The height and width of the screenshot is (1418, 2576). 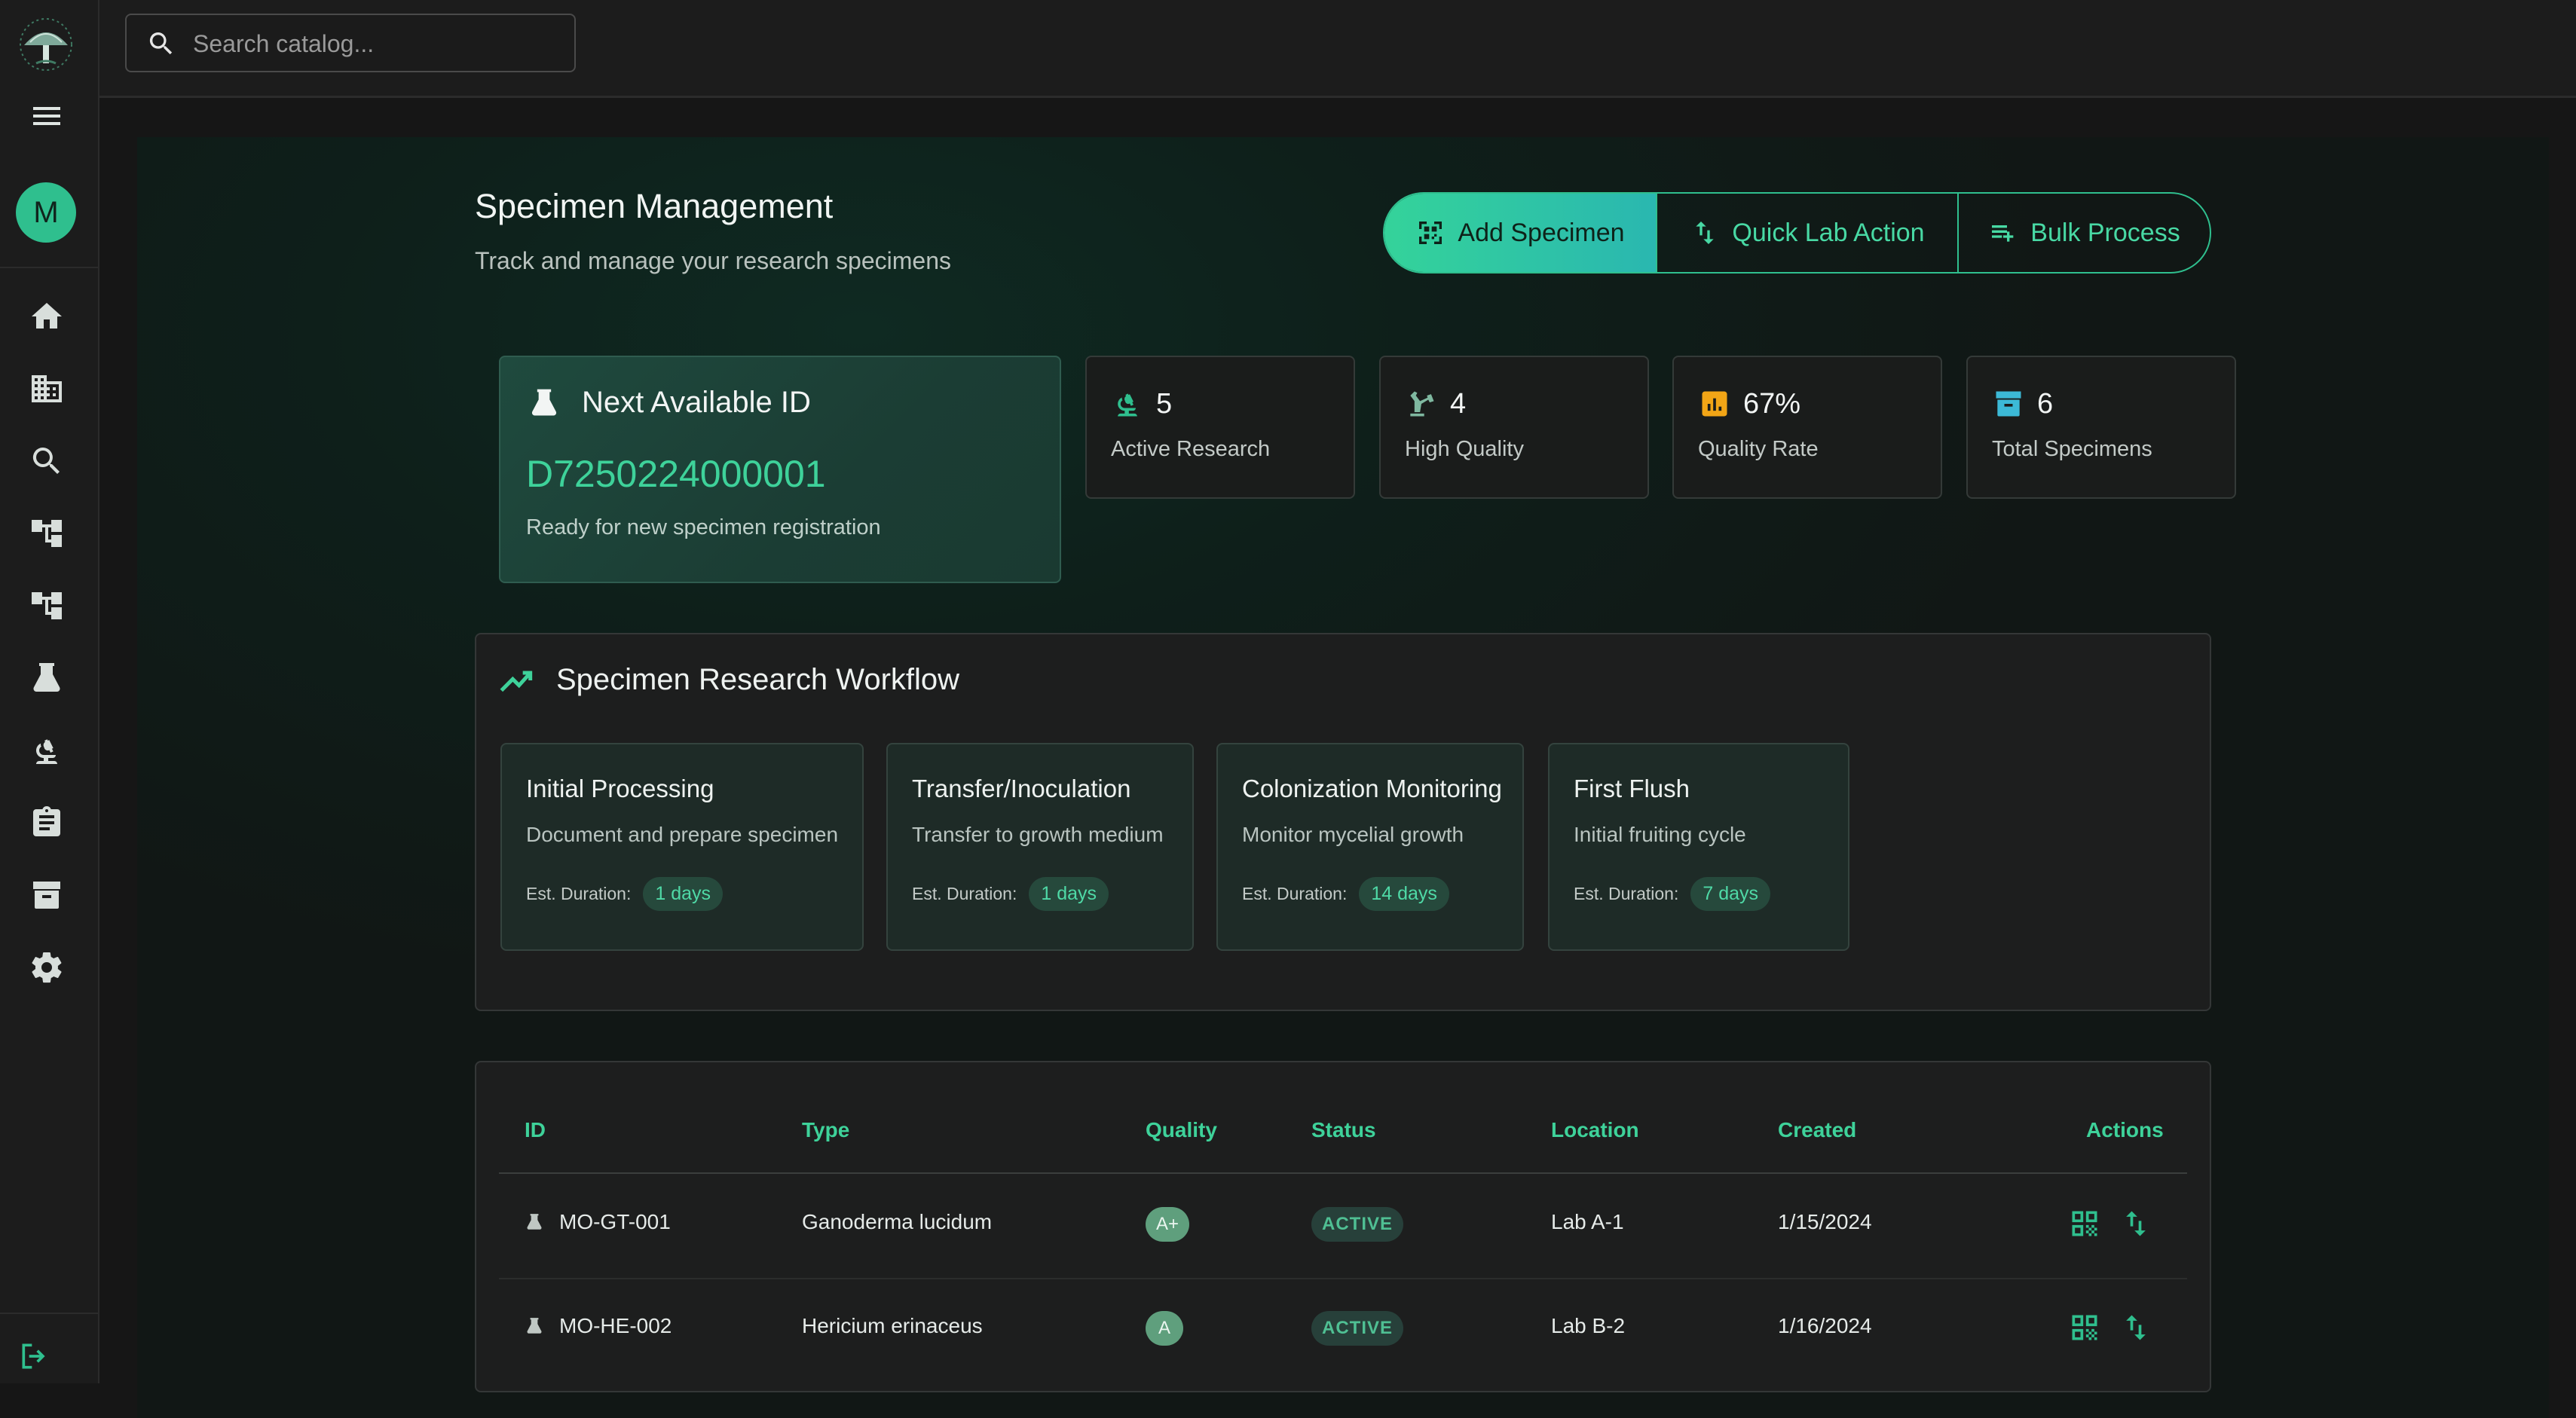 What do you see at coordinates (1758, 449) in the screenshot?
I see `stat-label: Quality Rate` at bounding box center [1758, 449].